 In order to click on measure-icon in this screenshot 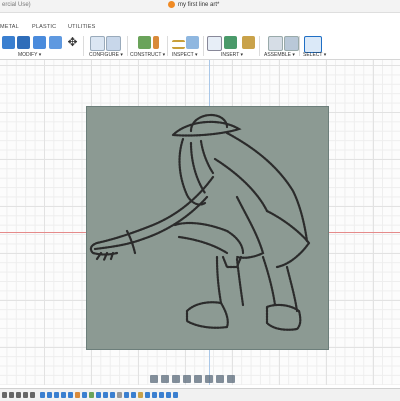, I will do `click(178, 44)`.